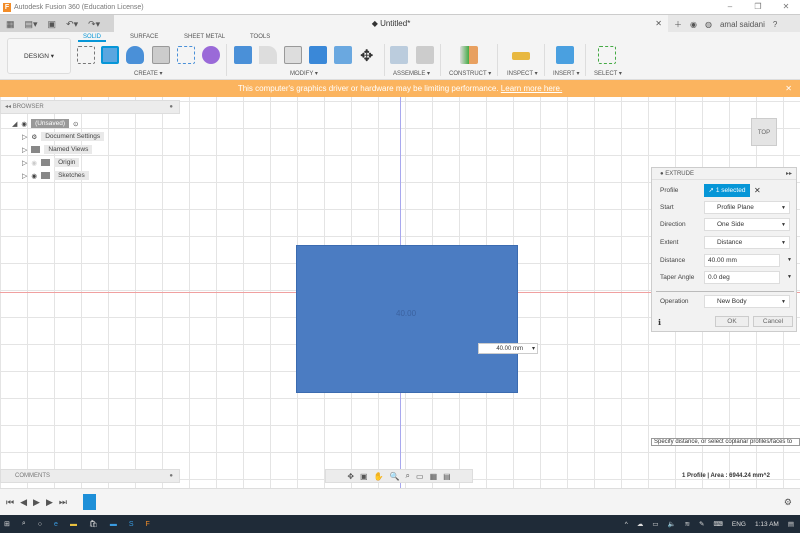 This screenshot has width=800, height=533. Describe the element at coordinates (672, 524) in the screenshot. I see `volume-icon: 🔈` at that location.